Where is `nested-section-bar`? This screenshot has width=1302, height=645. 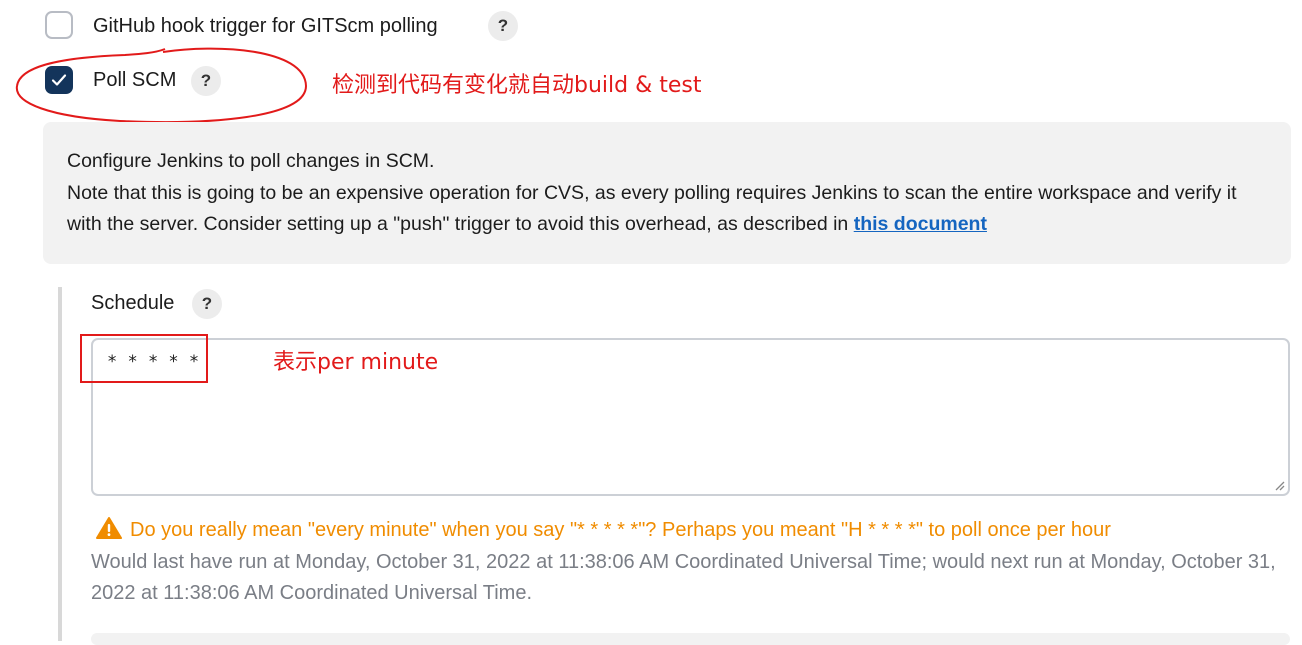
nested-section-bar is located at coordinates (60, 464).